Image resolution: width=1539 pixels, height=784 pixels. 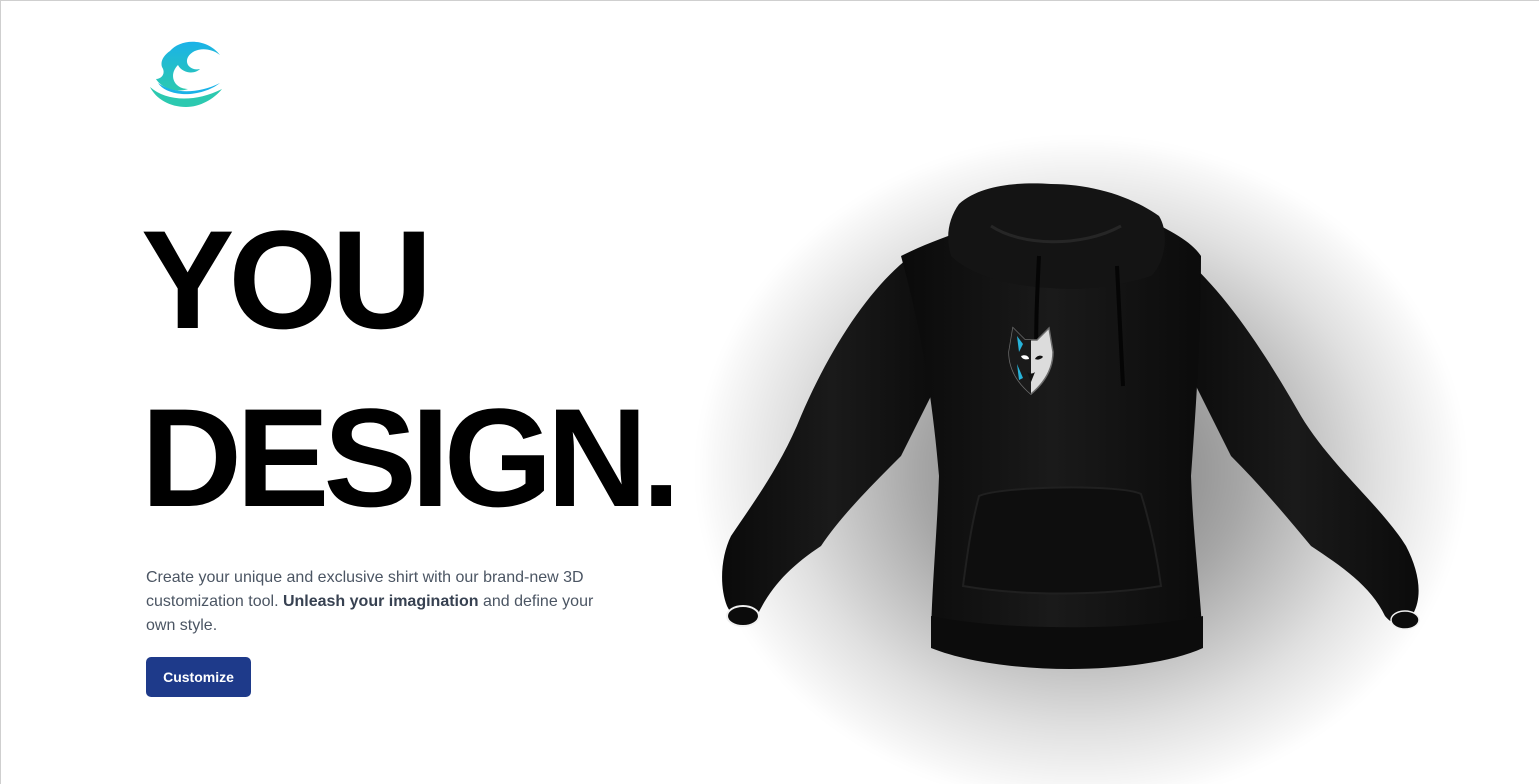 I want to click on wave-logo-icon, so click(x=186, y=74).